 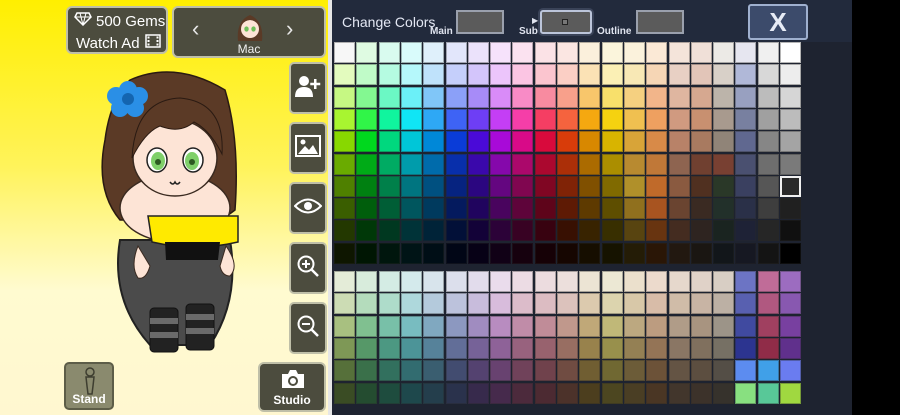 I want to click on add-character-button, so click(x=308, y=88).